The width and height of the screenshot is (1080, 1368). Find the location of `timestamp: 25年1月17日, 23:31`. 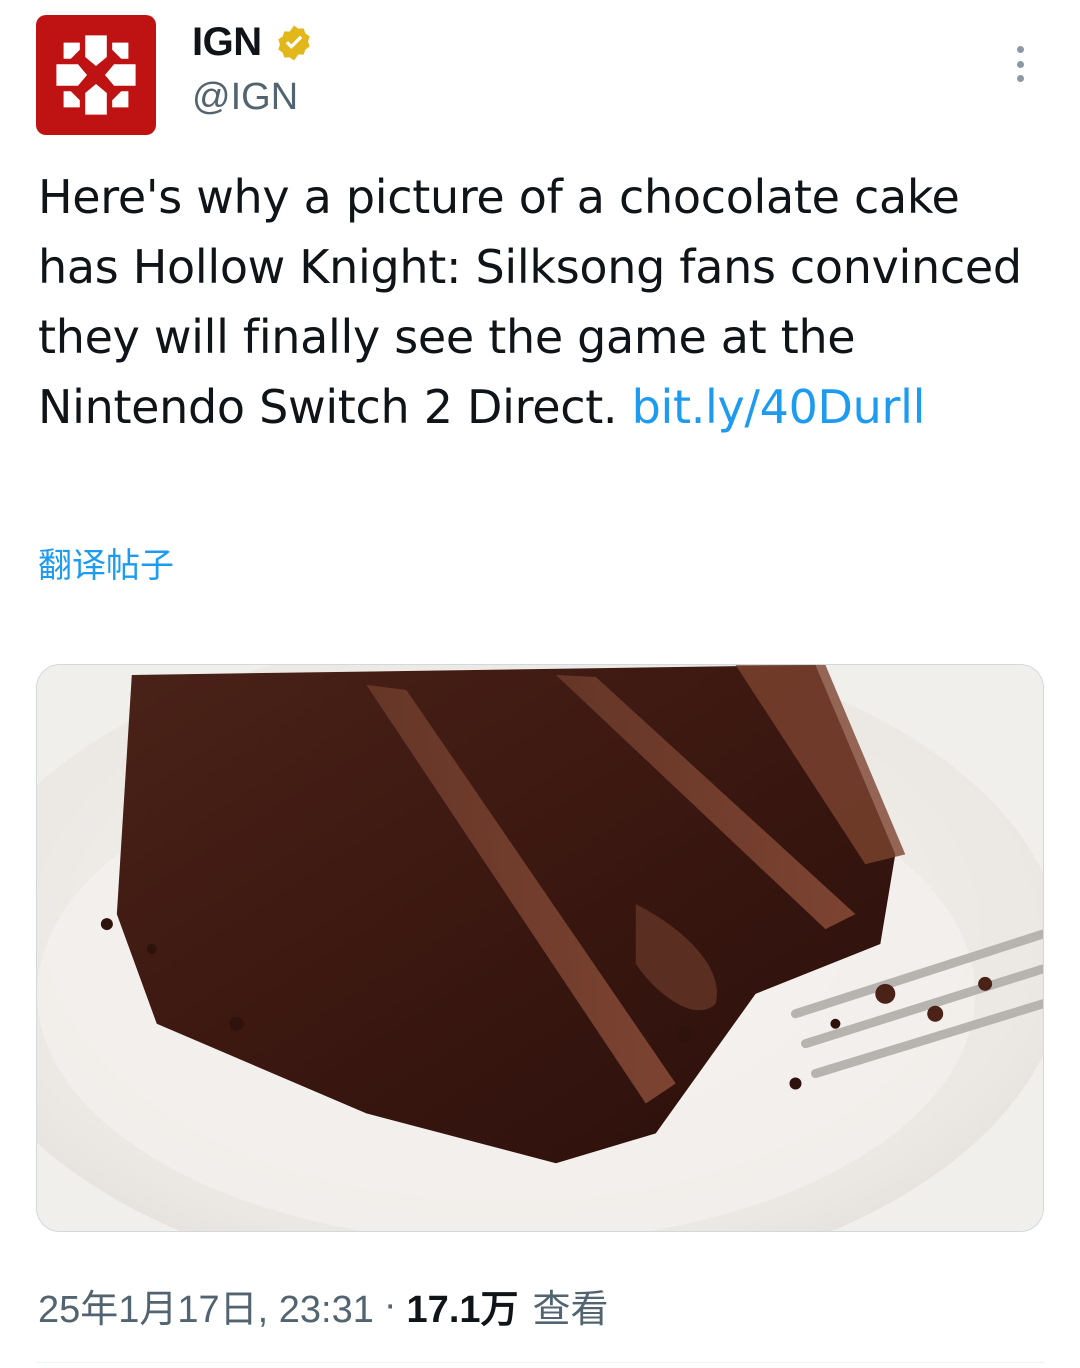

timestamp: 25年1月17日, 23:31 is located at coordinates (206, 1305).